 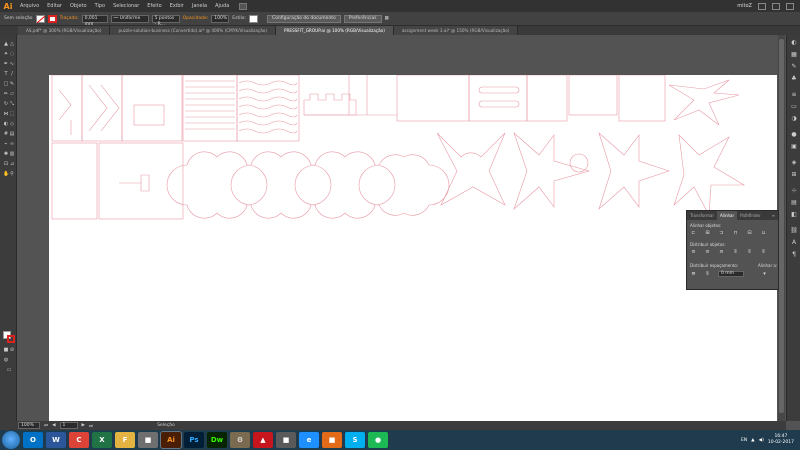 I want to click on graph-tool-icon: ▥, so click(x=12, y=154).